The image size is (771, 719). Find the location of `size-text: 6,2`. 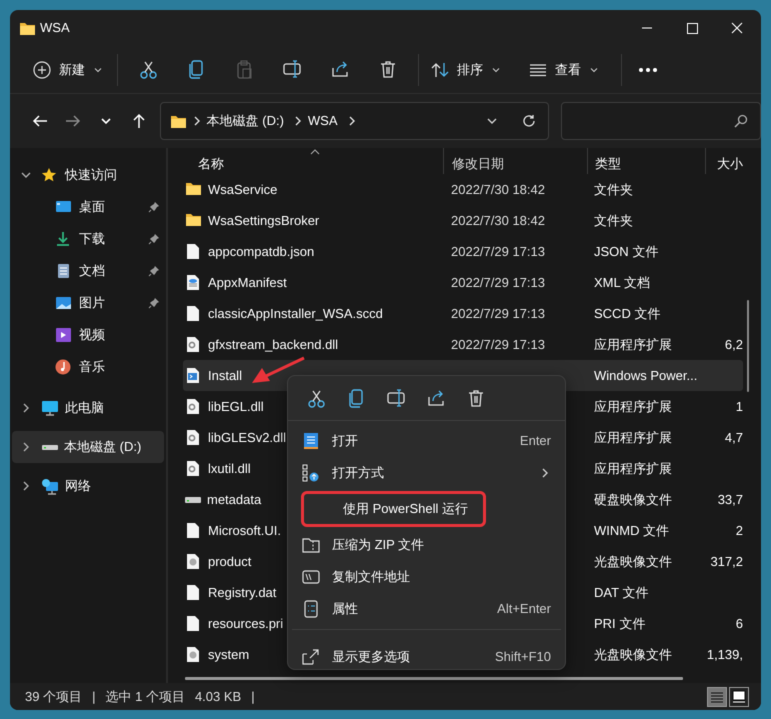

size-text: 6,2 is located at coordinates (733, 344).